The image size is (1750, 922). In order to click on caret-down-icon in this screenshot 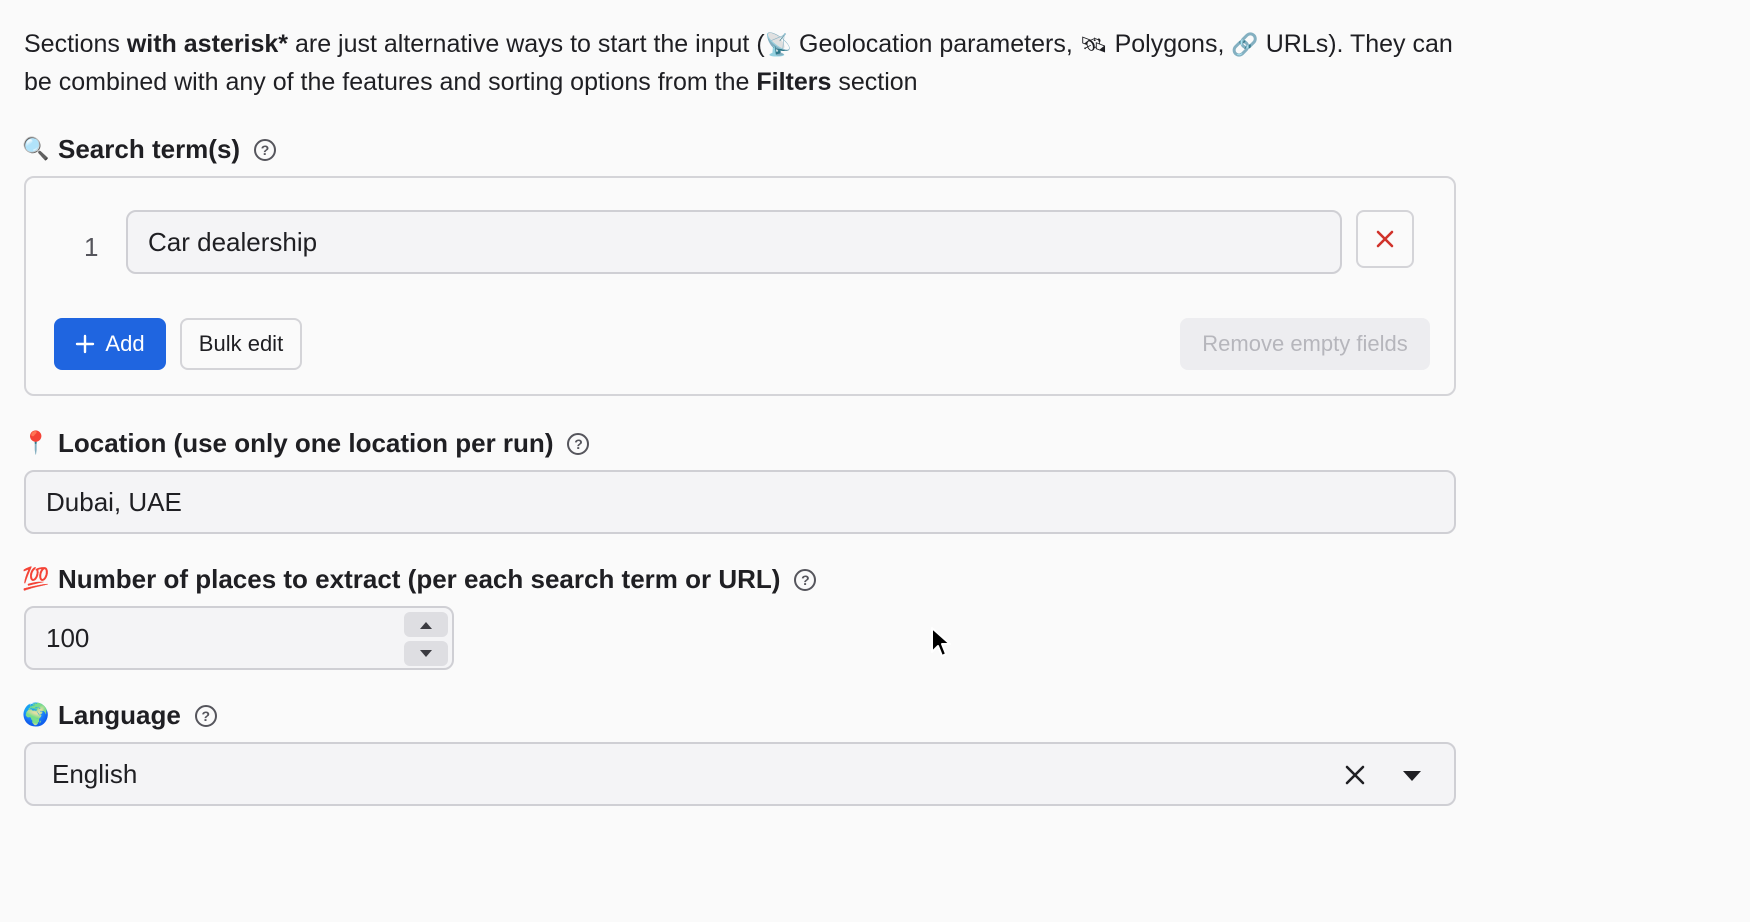, I will do `click(426, 653)`.